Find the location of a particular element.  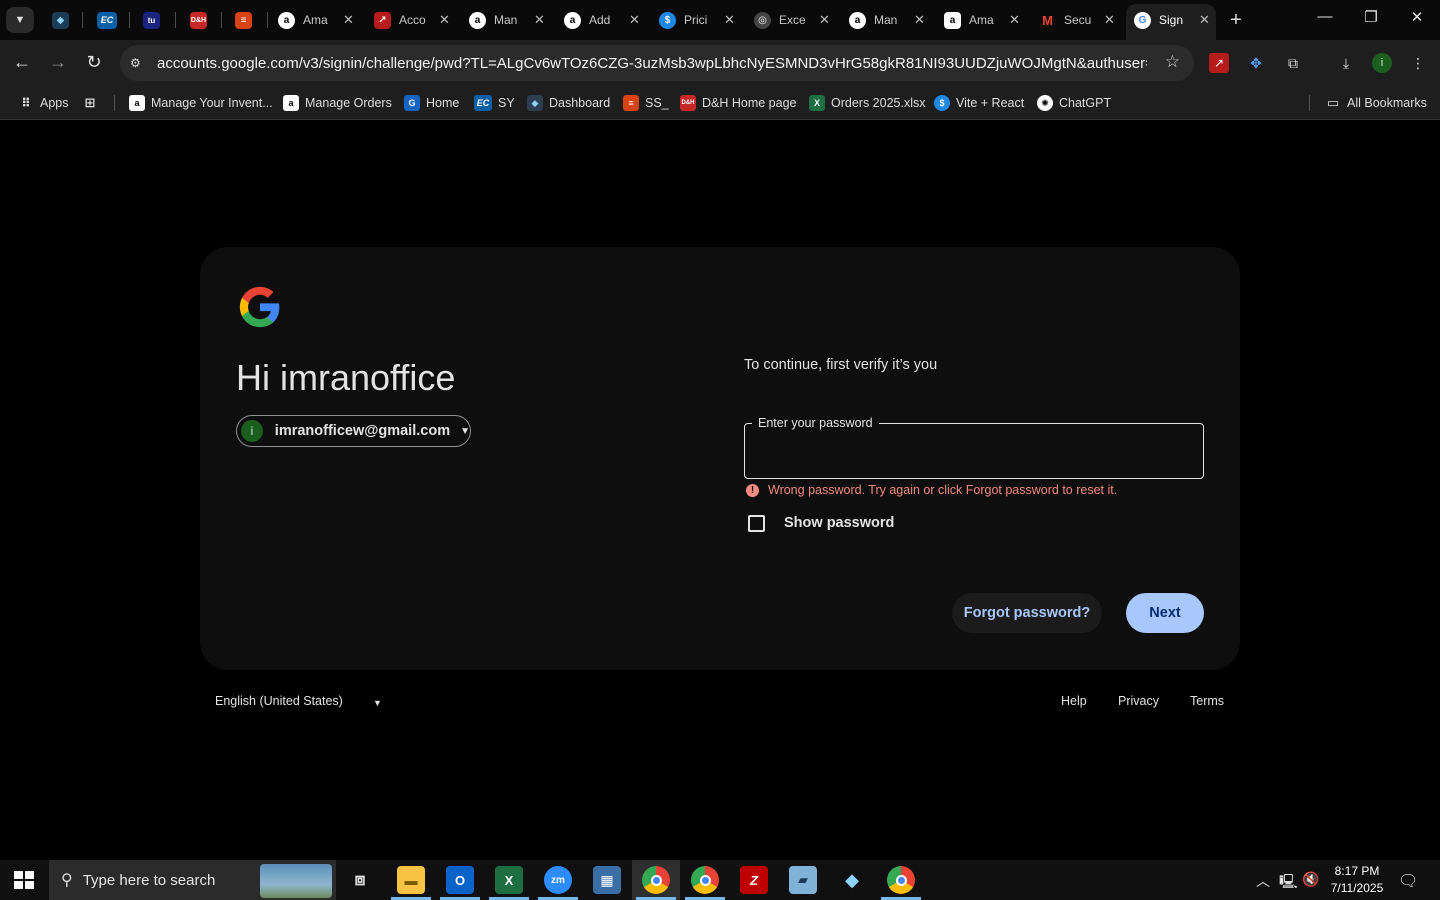

back-button: ← is located at coordinates (22, 62).